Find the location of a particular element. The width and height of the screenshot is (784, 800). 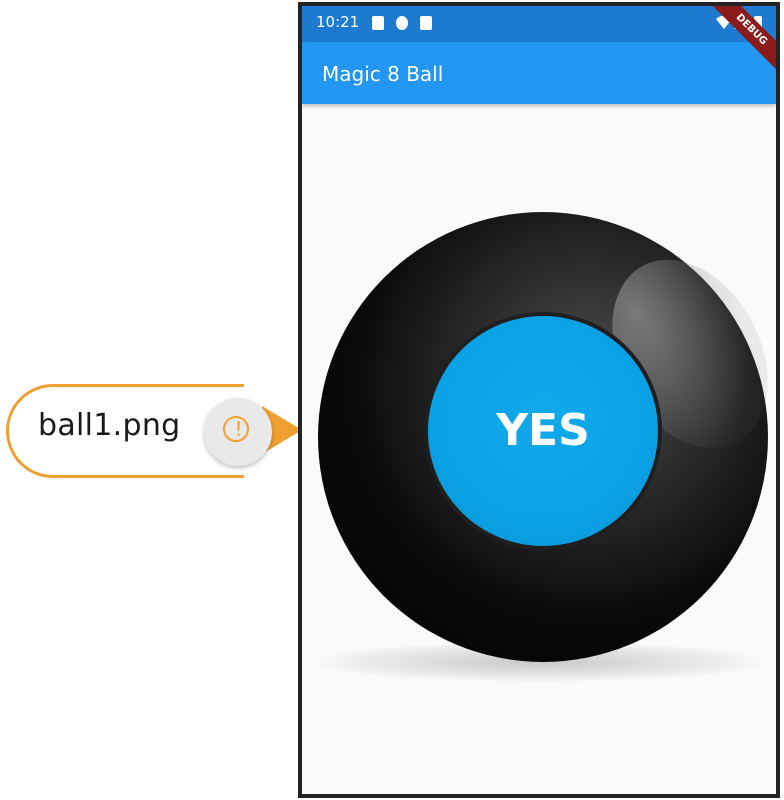

app-bar: Magic 8 Ball is located at coordinates (539, 73).